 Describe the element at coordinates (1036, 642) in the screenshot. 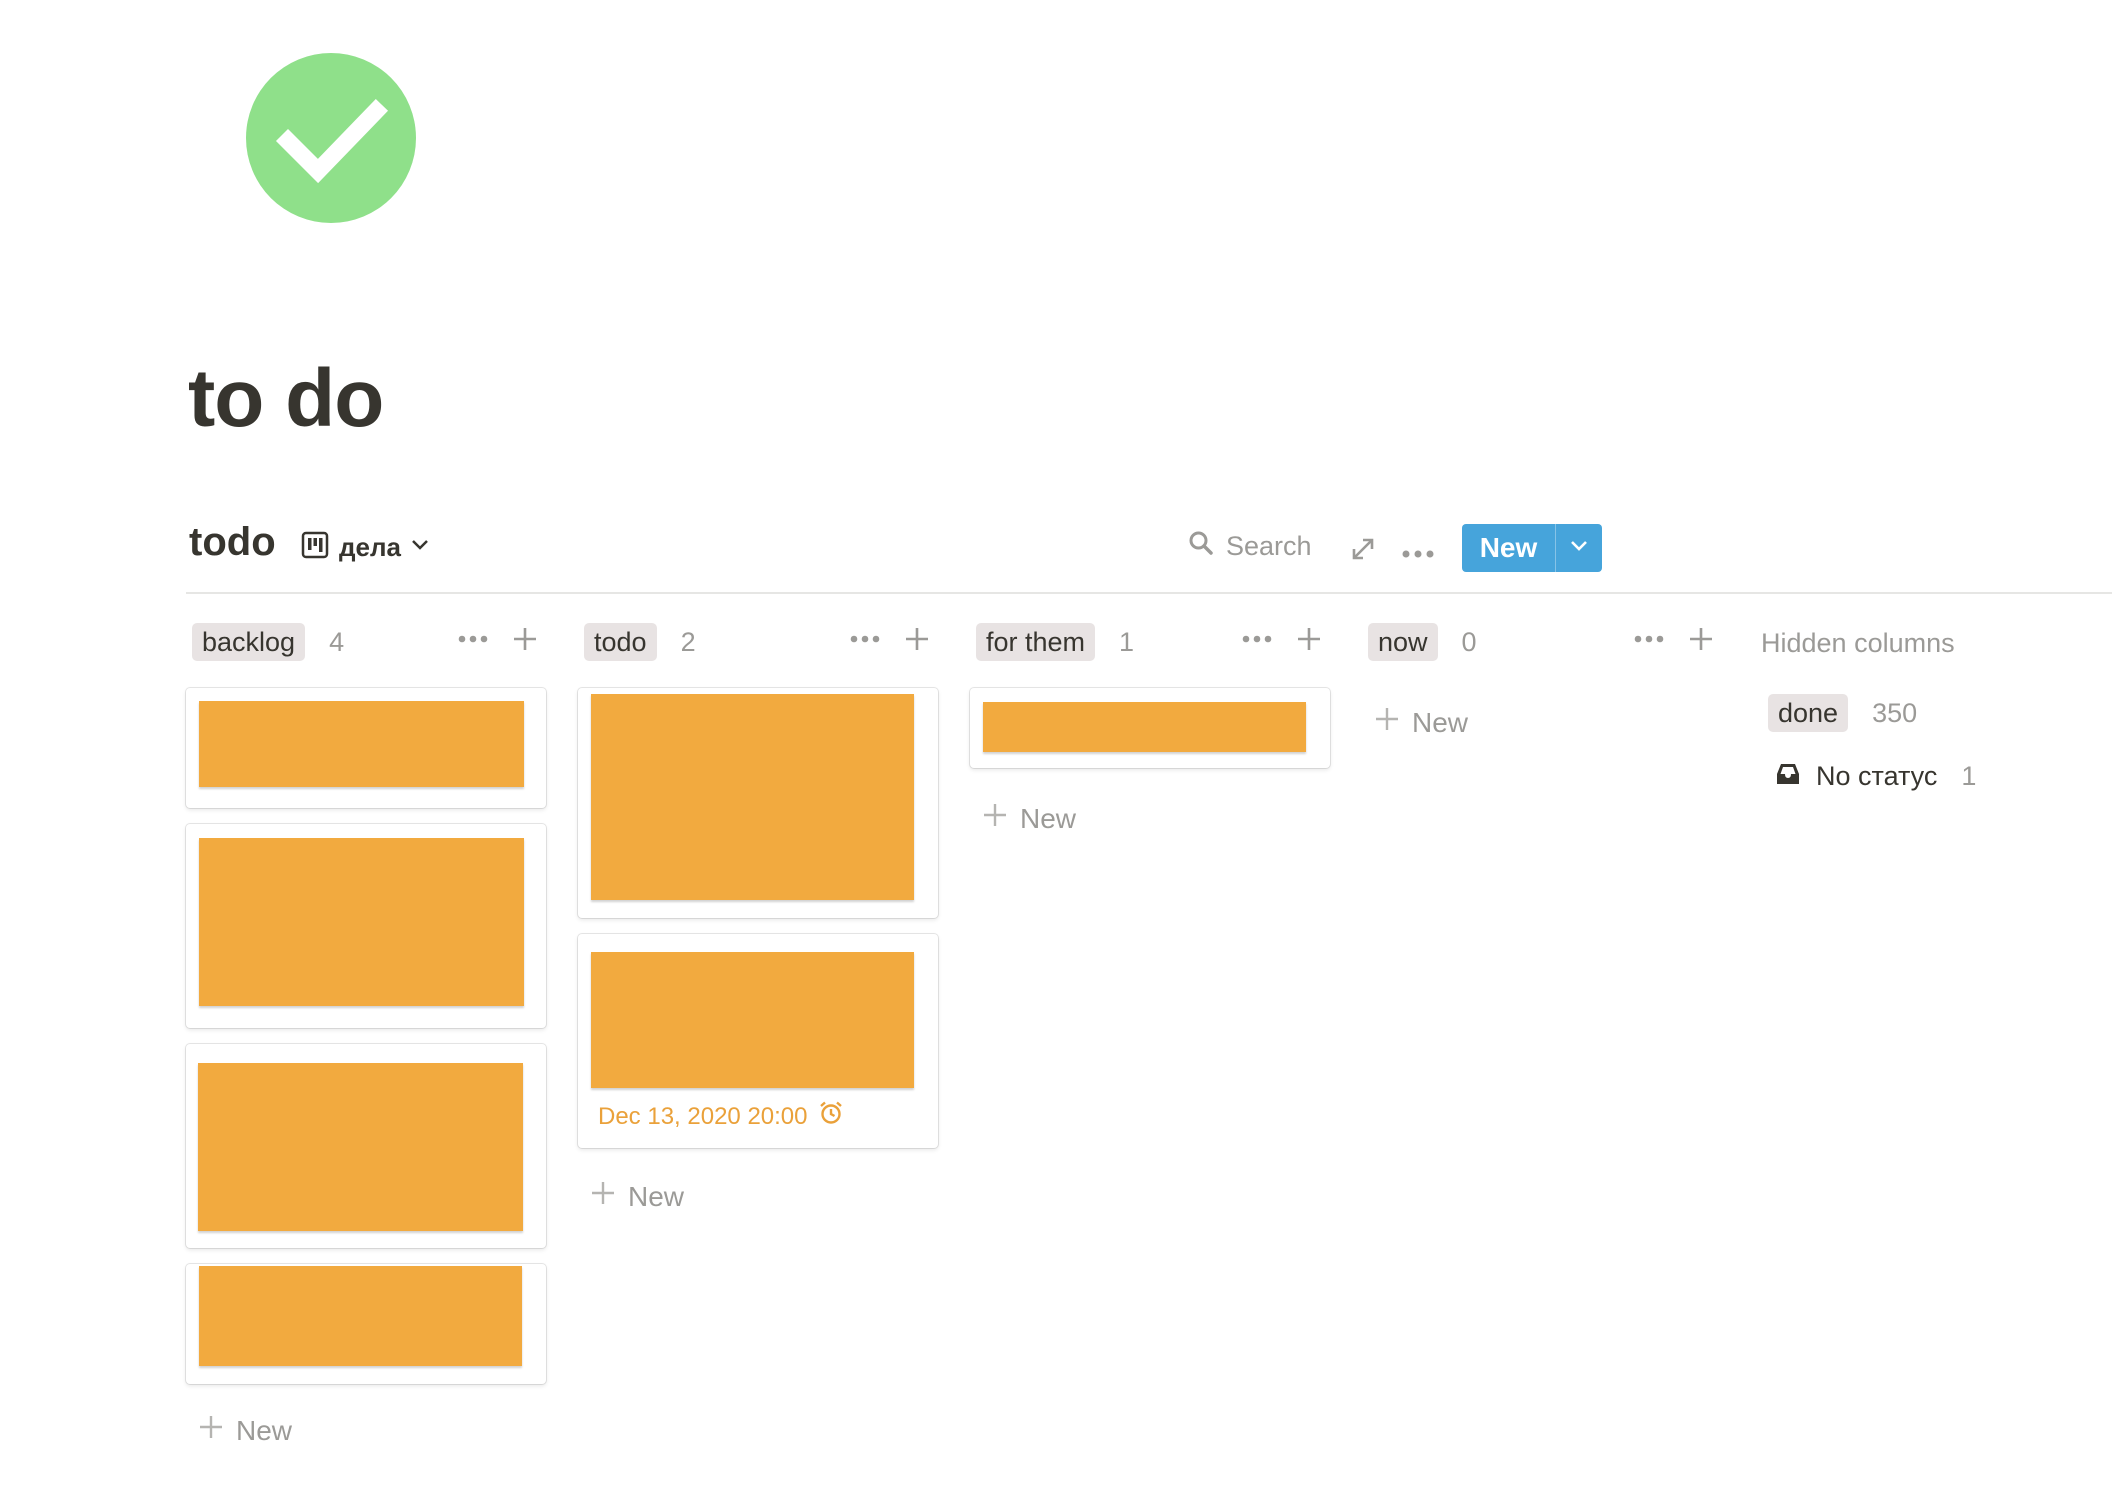

I see `column-tag: for them` at that location.